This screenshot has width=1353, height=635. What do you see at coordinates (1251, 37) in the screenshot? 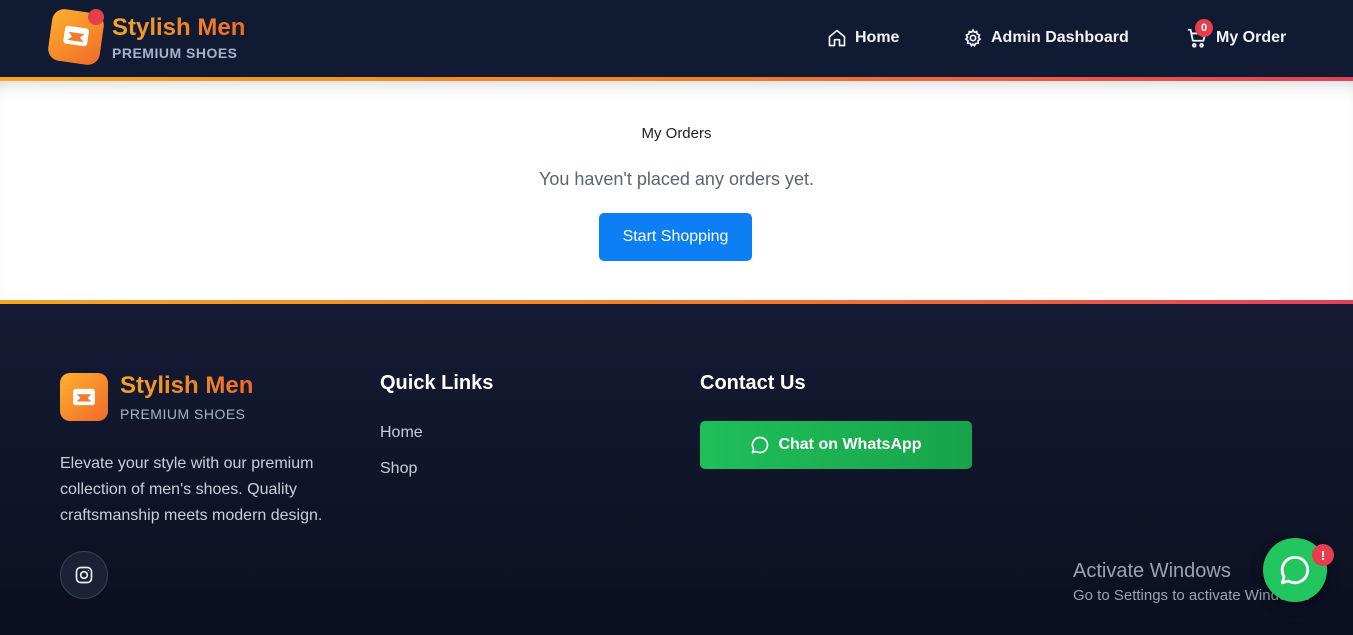
I see `nav-my-order-label: My Order` at bounding box center [1251, 37].